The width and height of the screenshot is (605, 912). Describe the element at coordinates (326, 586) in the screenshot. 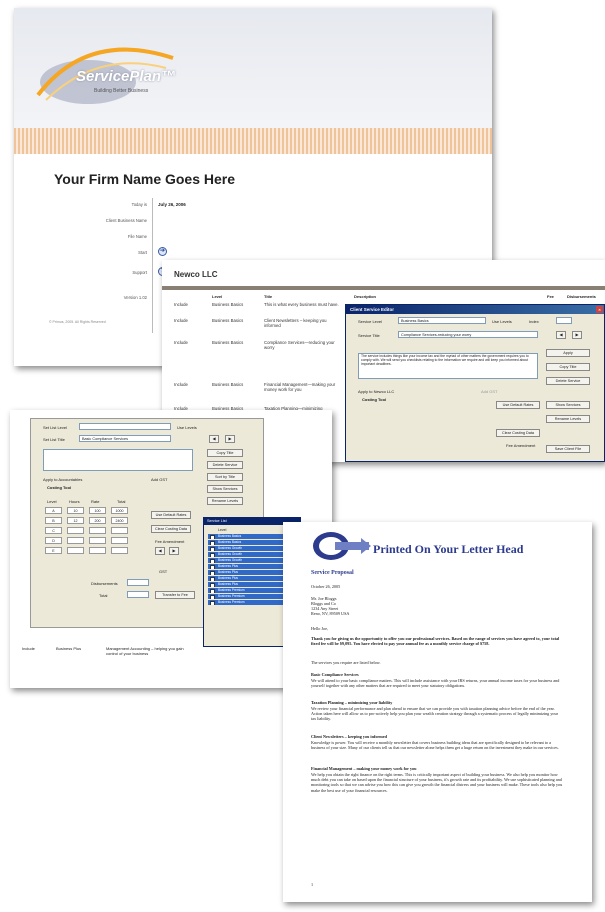

I see `letter-date: October 26, 2005` at that location.